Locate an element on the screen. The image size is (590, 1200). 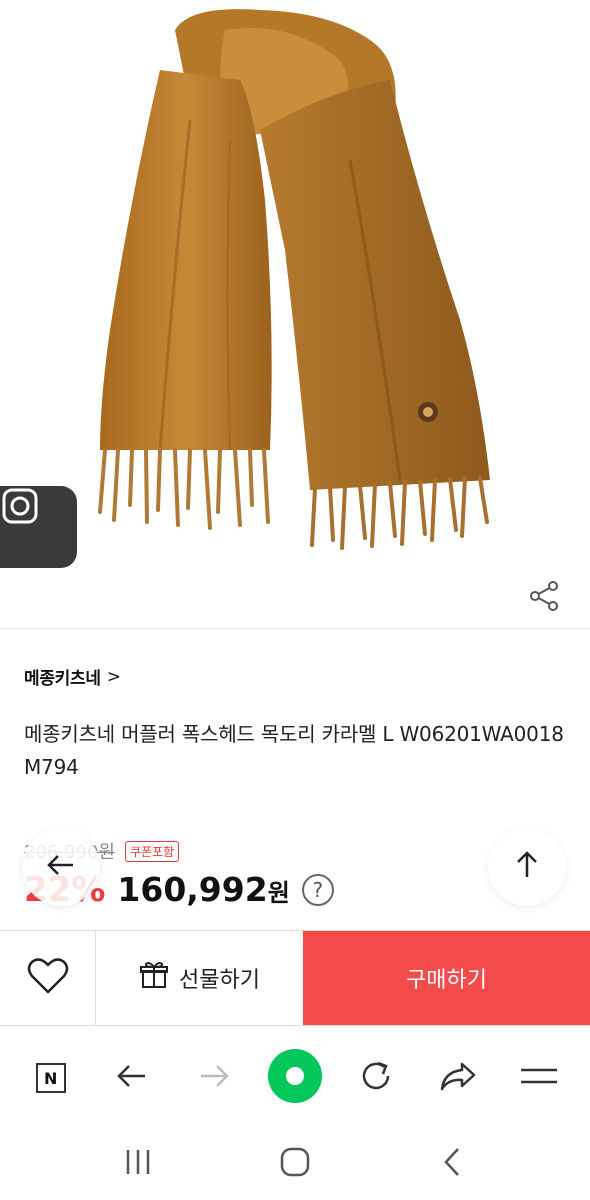
gift-icon is located at coordinates (154, 978).